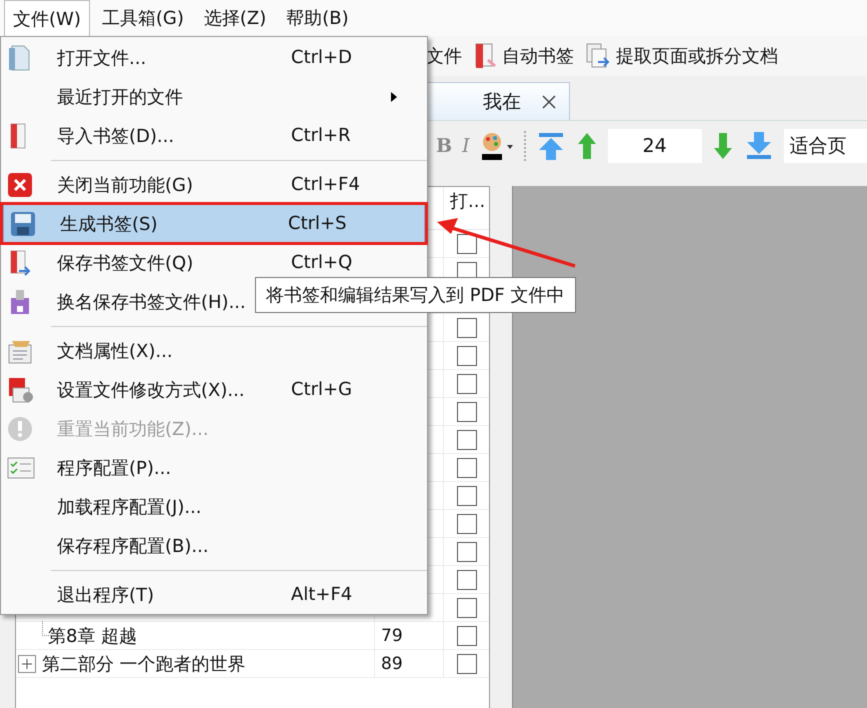  Describe the element at coordinates (214, 184) in the screenshot. I see `menu-item: 关闭当前功能(G) Ctrl+F4` at that location.